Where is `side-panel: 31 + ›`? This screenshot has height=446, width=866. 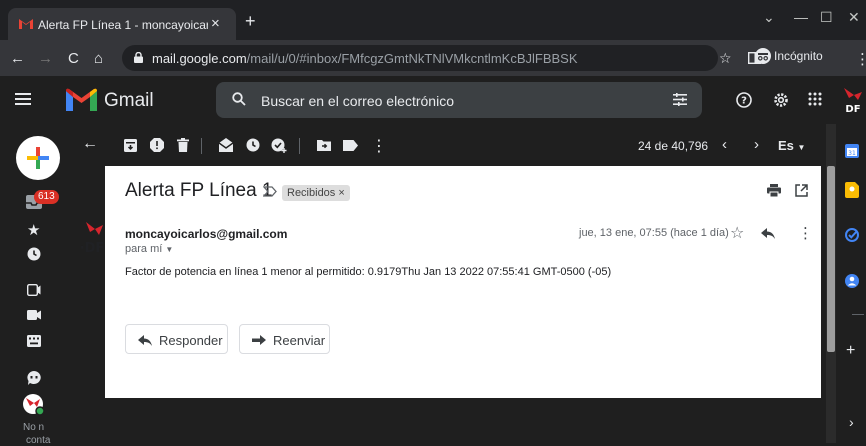
side-panel: 31 + › is located at coordinates (852, 283).